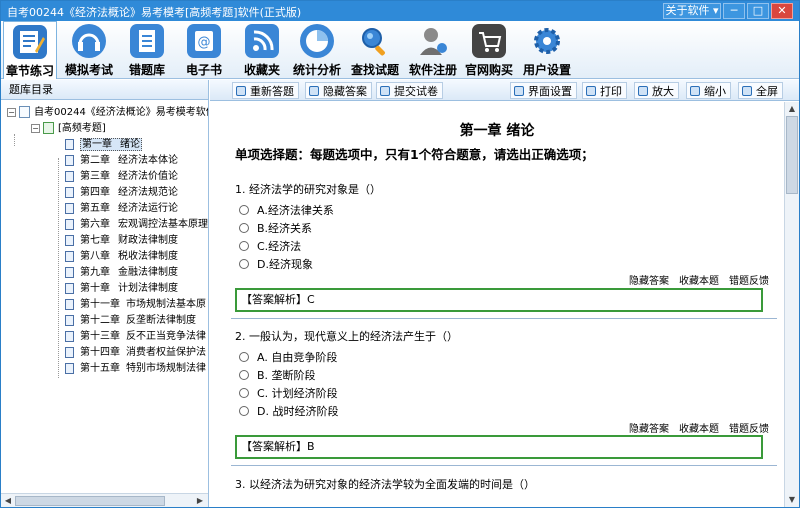  Describe the element at coordinates (433, 50) in the screenshot. I see `toolbar-register: 软件注册` at that location.